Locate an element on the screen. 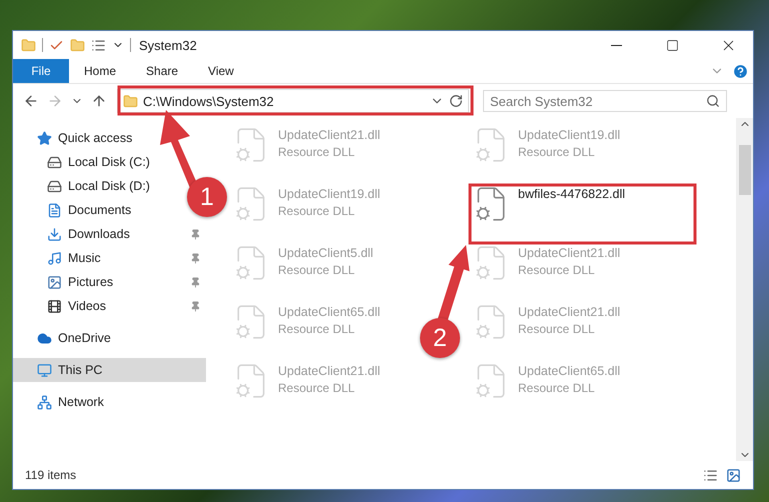 The image size is (769, 502). sidebar-item: Pictures is located at coordinates (66, 282).